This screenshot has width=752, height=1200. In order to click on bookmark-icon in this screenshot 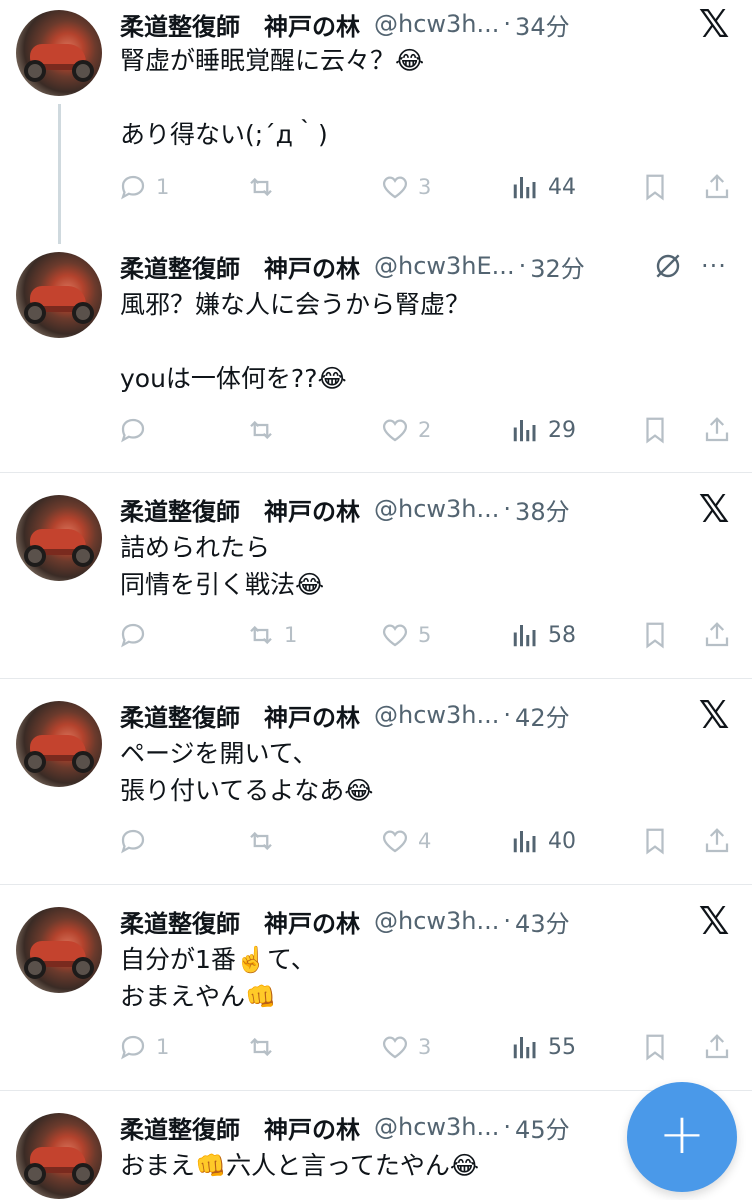, I will do `click(655, 430)`.